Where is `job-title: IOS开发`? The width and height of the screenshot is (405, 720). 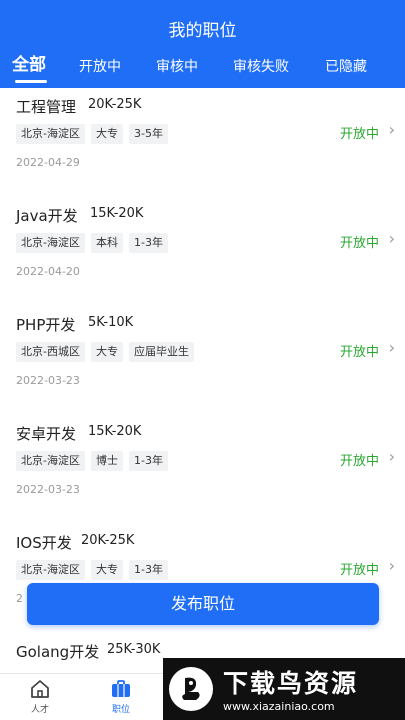 job-title: IOS开发 is located at coordinates (44, 543).